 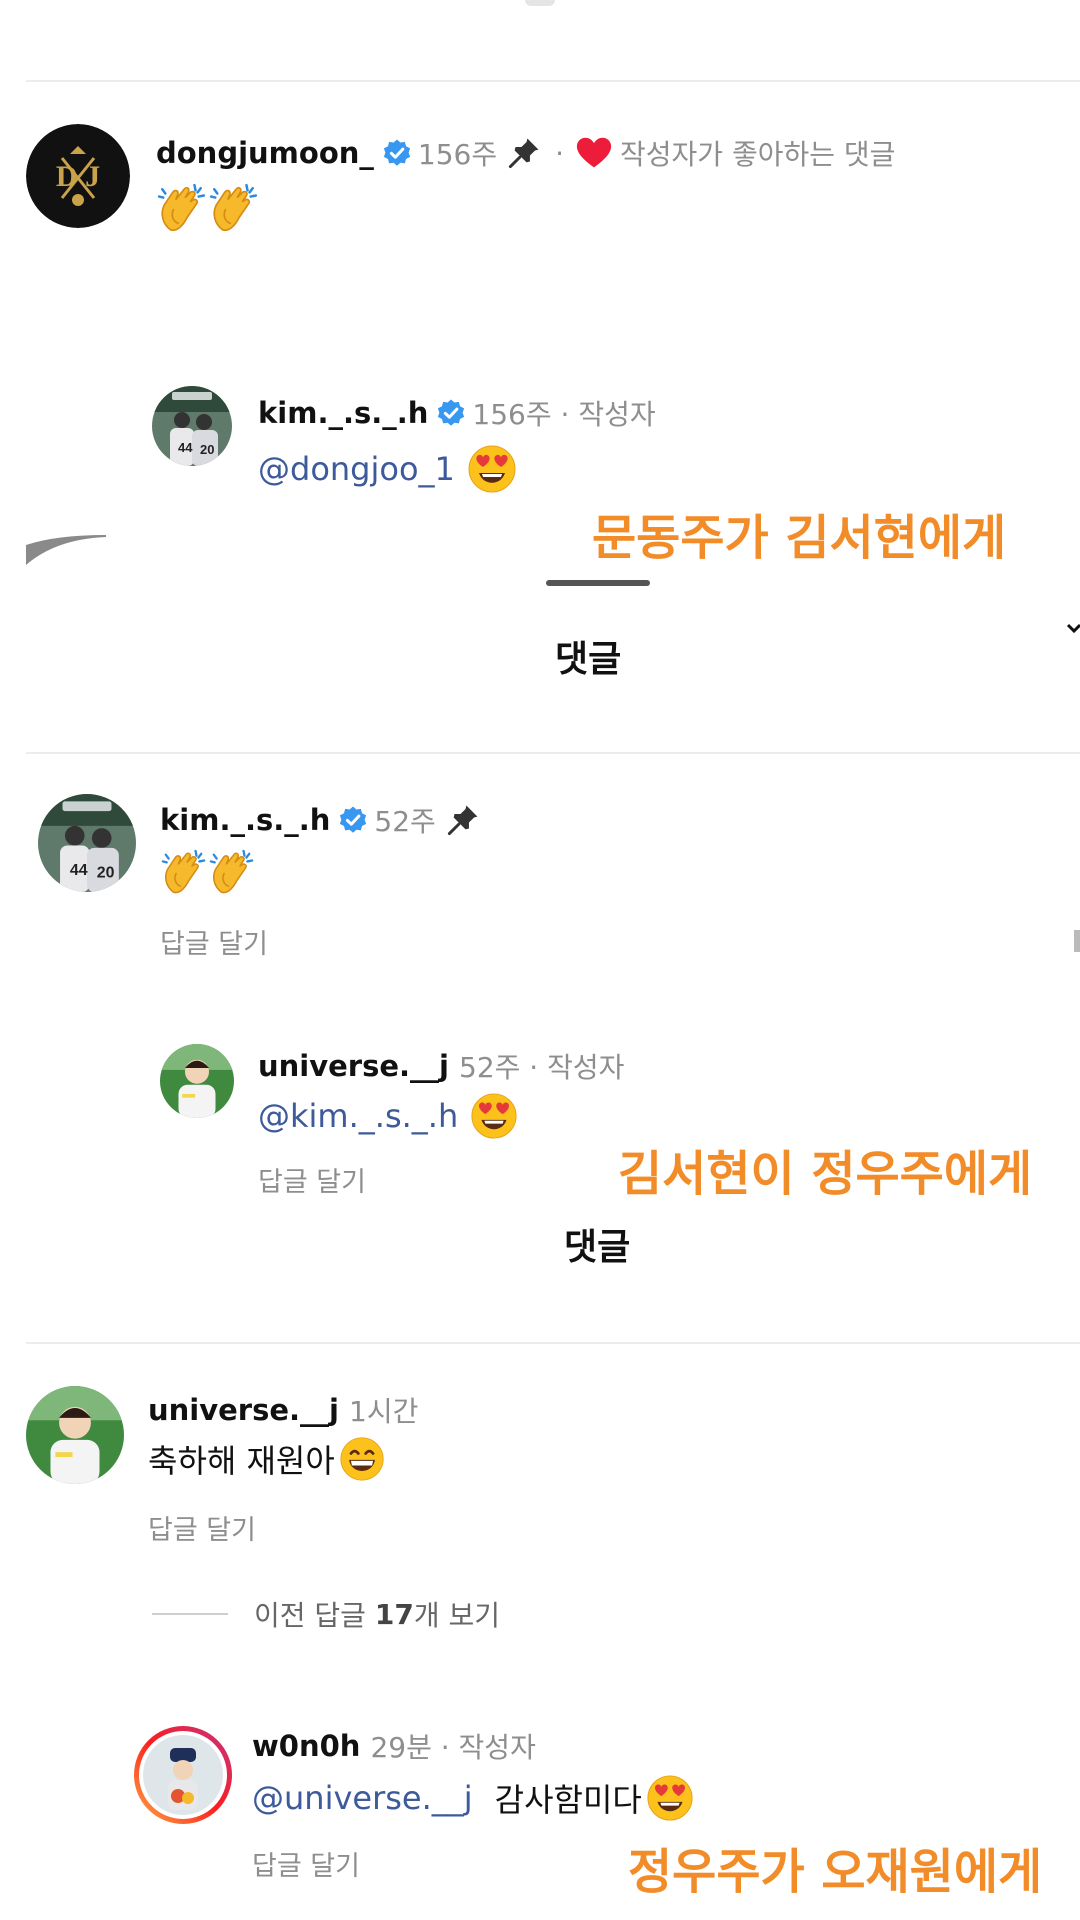 I want to click on grinning-emoji, so click(x=362, y=1459).